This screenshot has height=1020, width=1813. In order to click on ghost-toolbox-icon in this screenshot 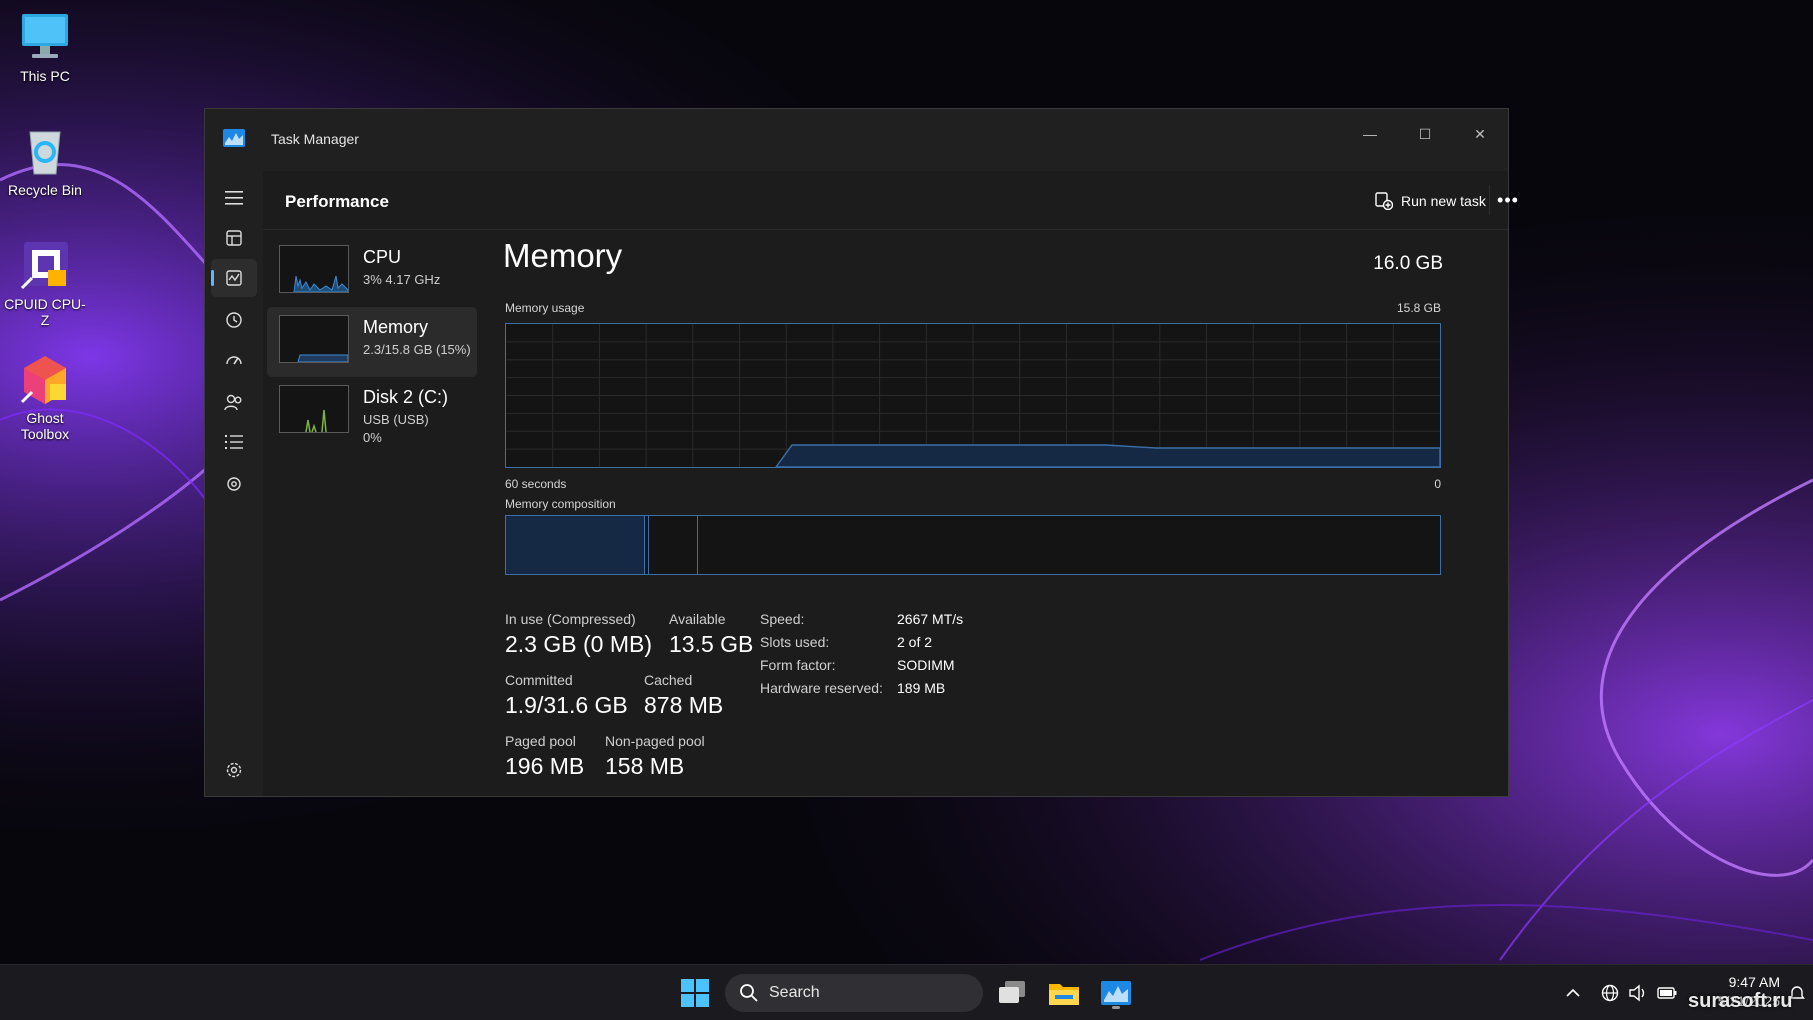, I will do `click(45, 379)`.